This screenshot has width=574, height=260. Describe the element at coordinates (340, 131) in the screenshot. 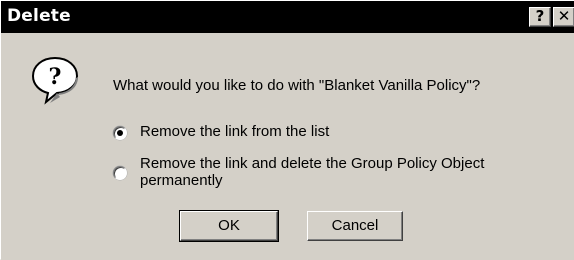

I see `option-label: Remove the link from the list` at that location.